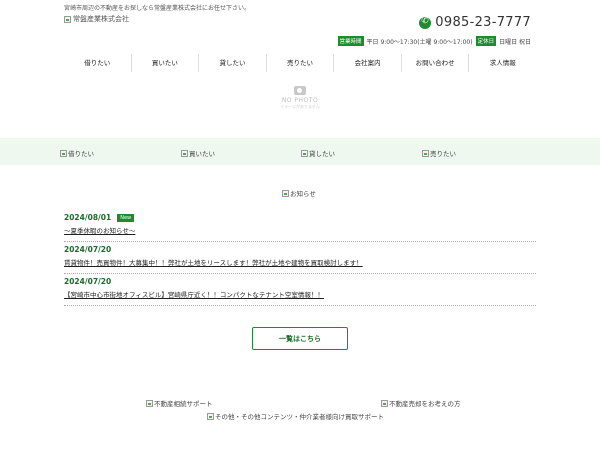 Image resolution: width=600 pixels, height=450 pixels. What do you see at coordinates (425, 22) in the screenshot?
I see `phone-icon` at bounding box center [425, 22].